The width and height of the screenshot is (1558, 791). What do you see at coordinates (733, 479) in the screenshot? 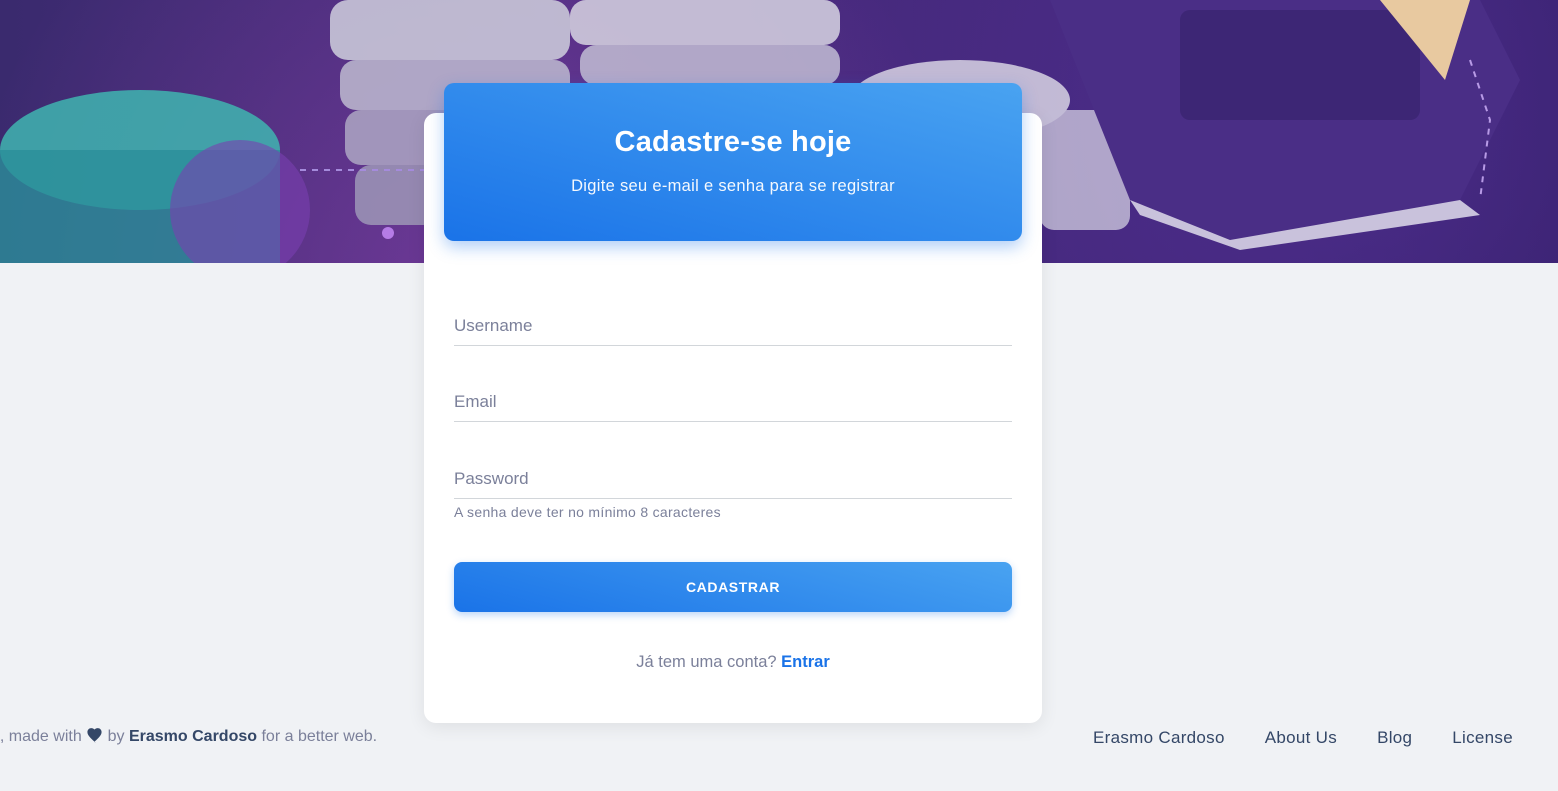
I see `password-input` at bounding box center [733, 479].